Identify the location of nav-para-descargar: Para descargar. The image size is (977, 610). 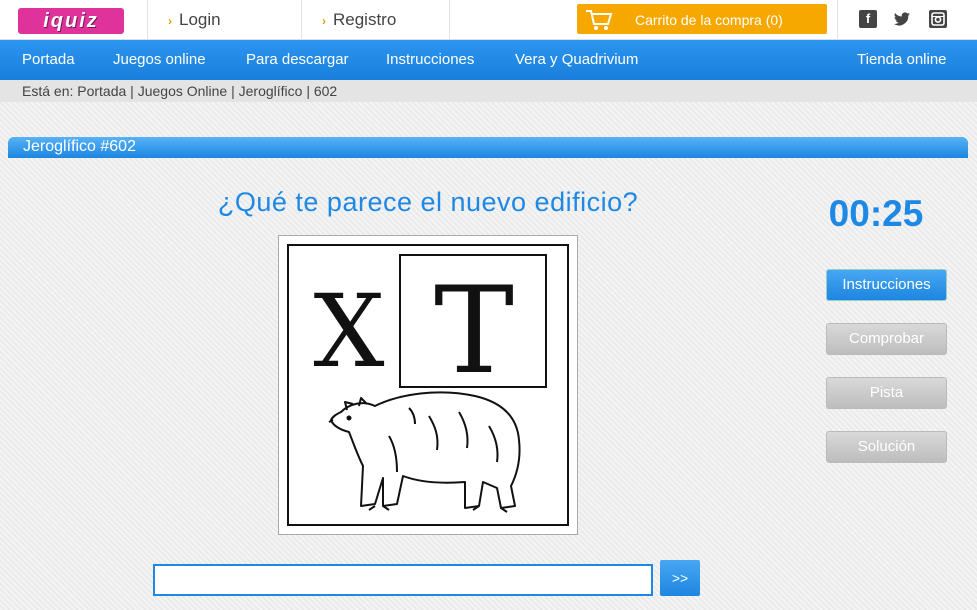
(297, 60).